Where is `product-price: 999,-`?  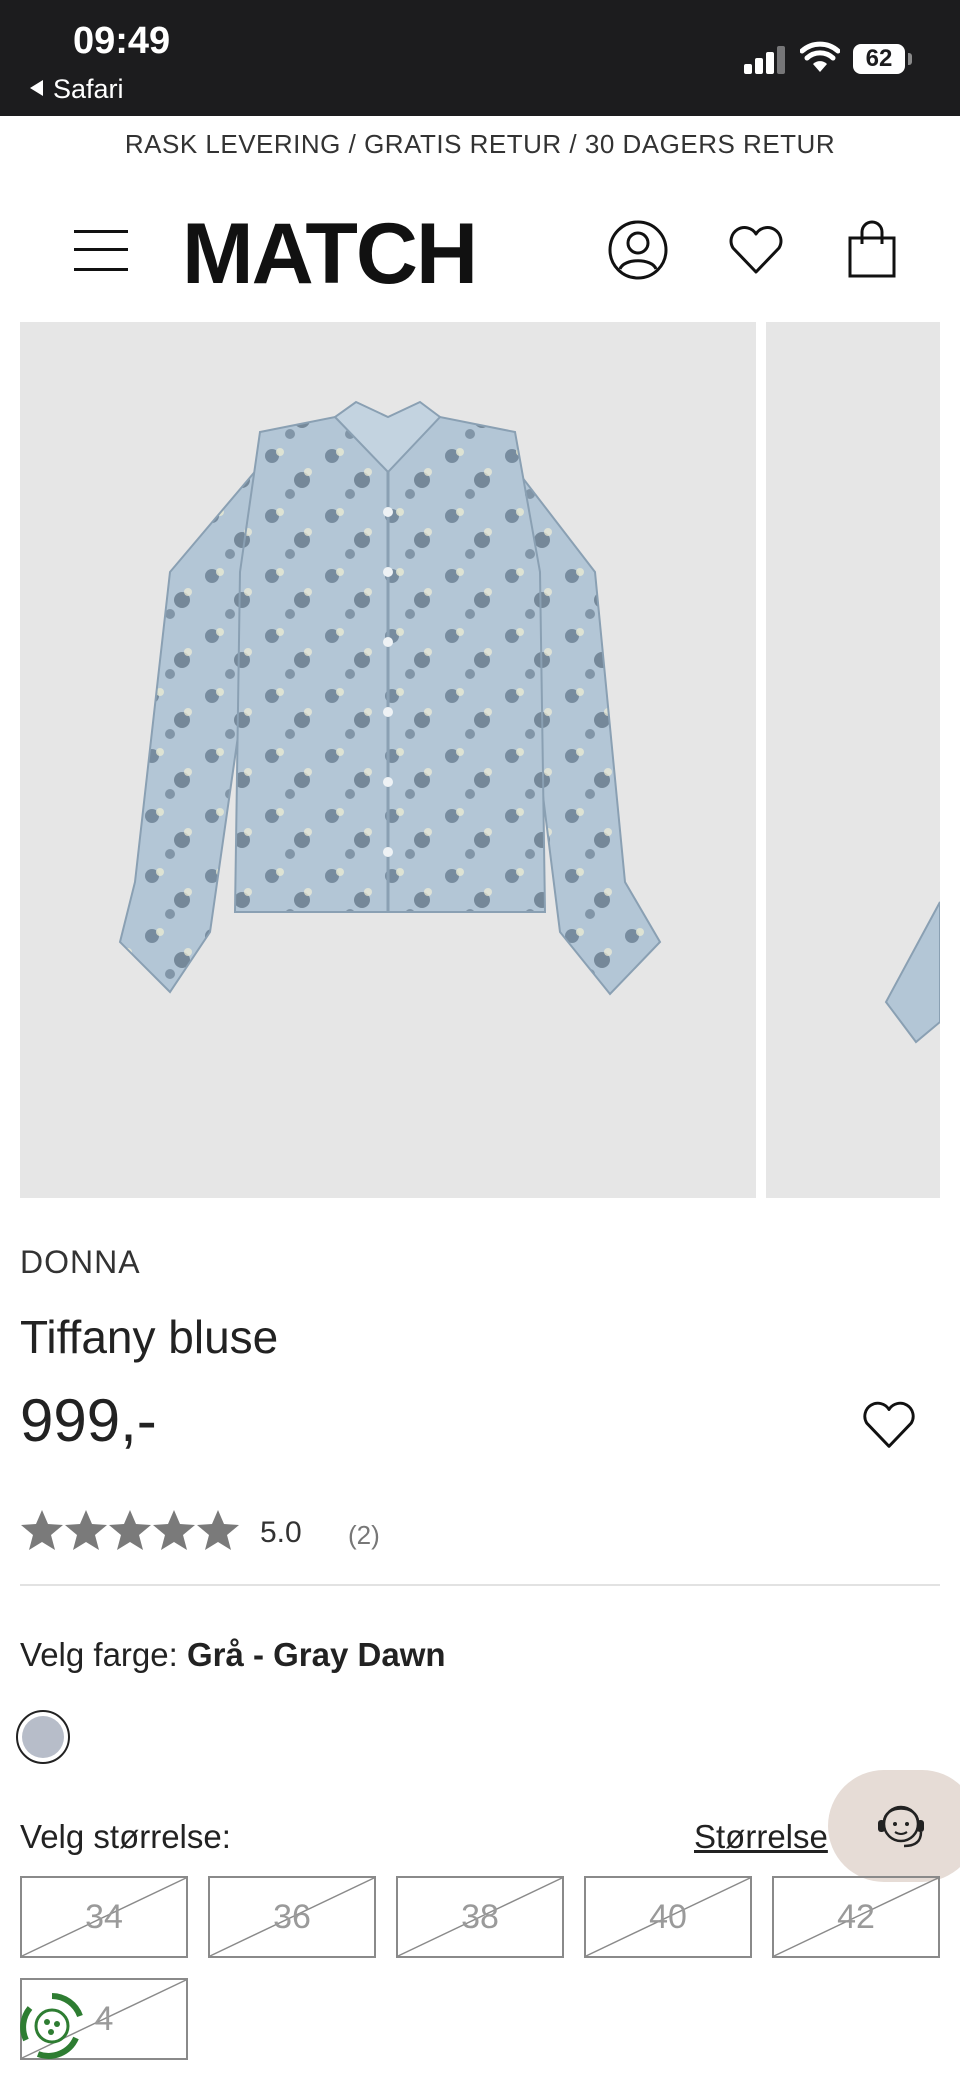 product-price: 999,- is located at coordinates (88, 1420).